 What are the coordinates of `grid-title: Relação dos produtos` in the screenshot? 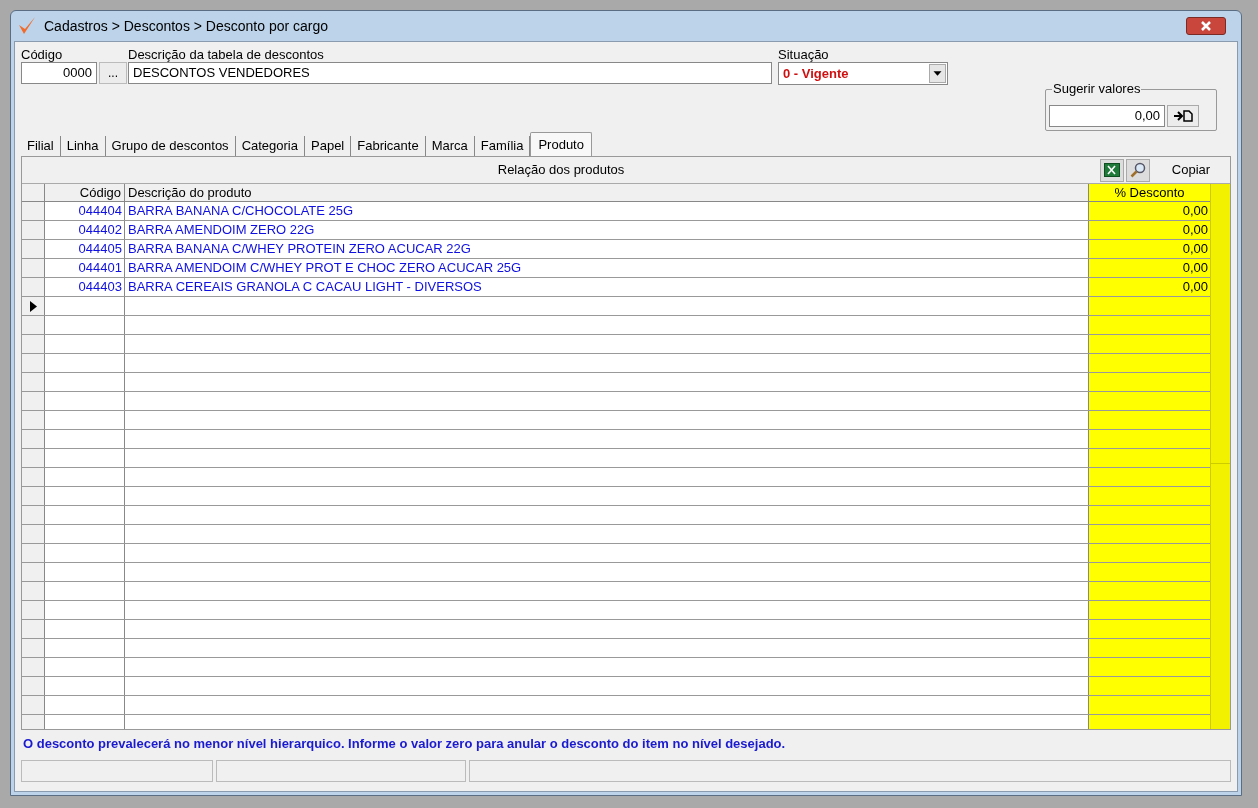 It's located at (561, 170).